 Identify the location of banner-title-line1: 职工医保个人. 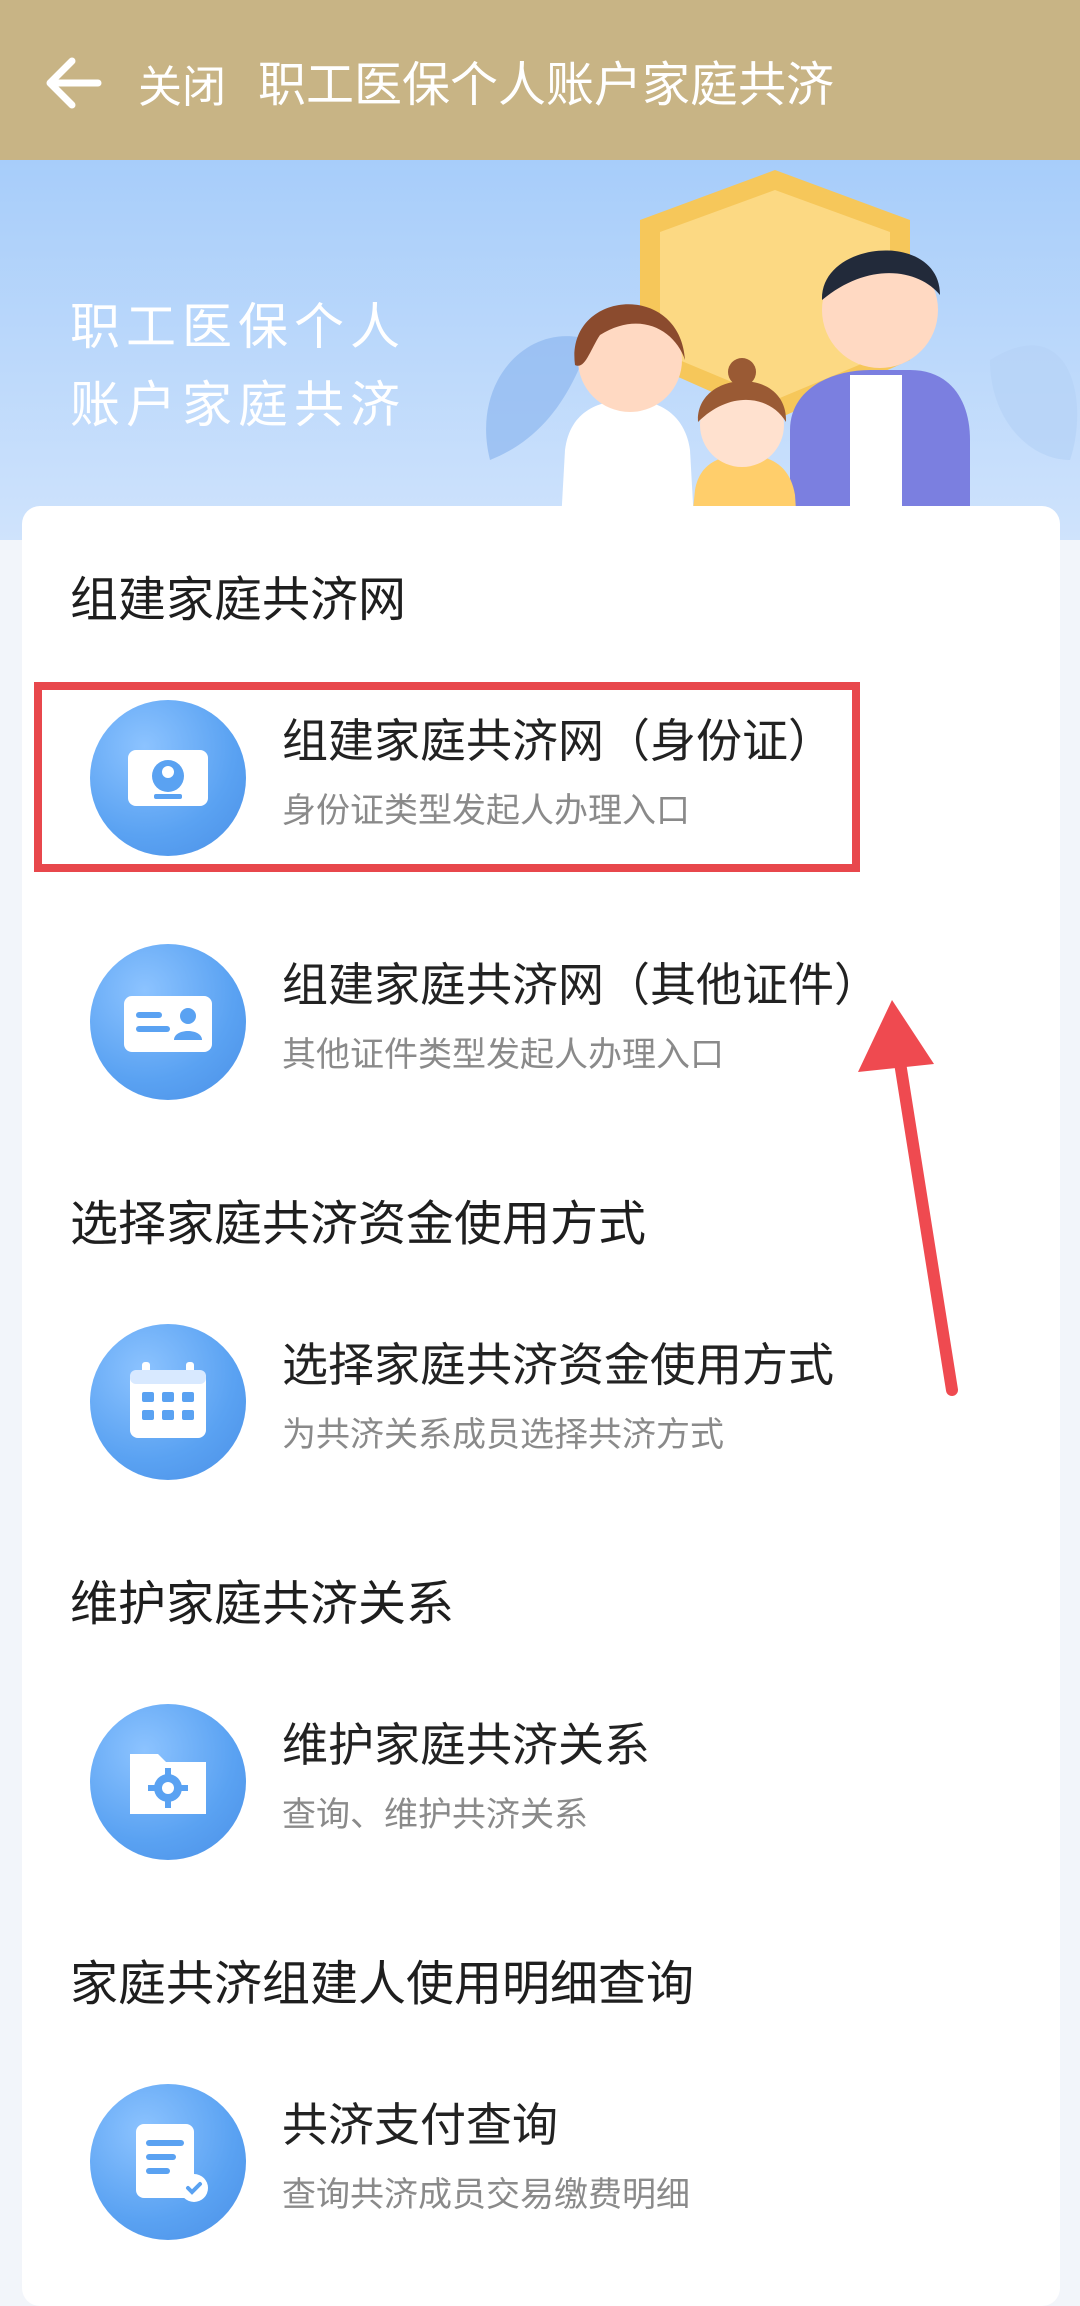
(238, 327).